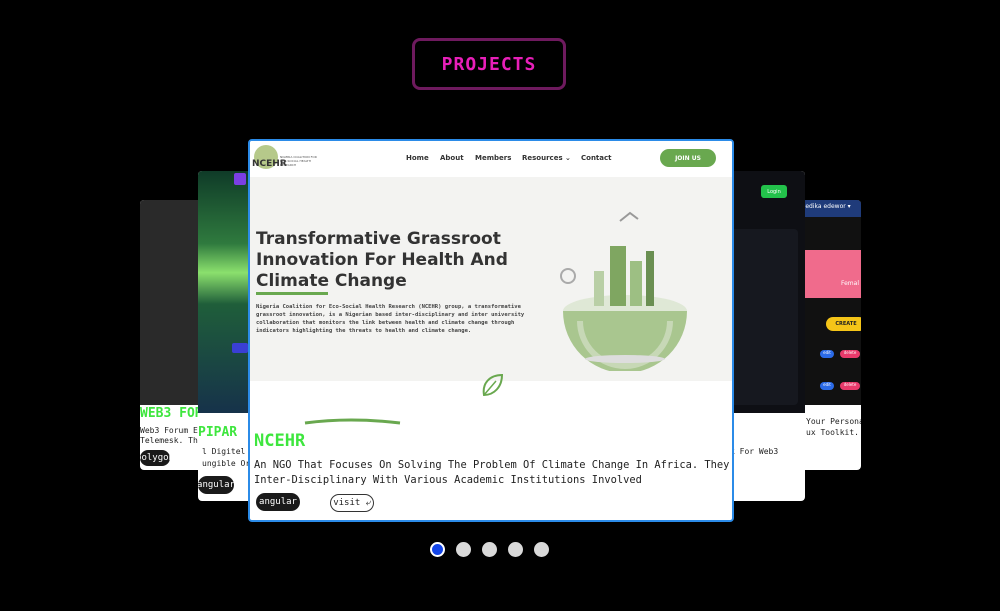 The width and height of the screenshot is (1000, 611). I want to click on climate-globe-illustration, so click(623, 291).